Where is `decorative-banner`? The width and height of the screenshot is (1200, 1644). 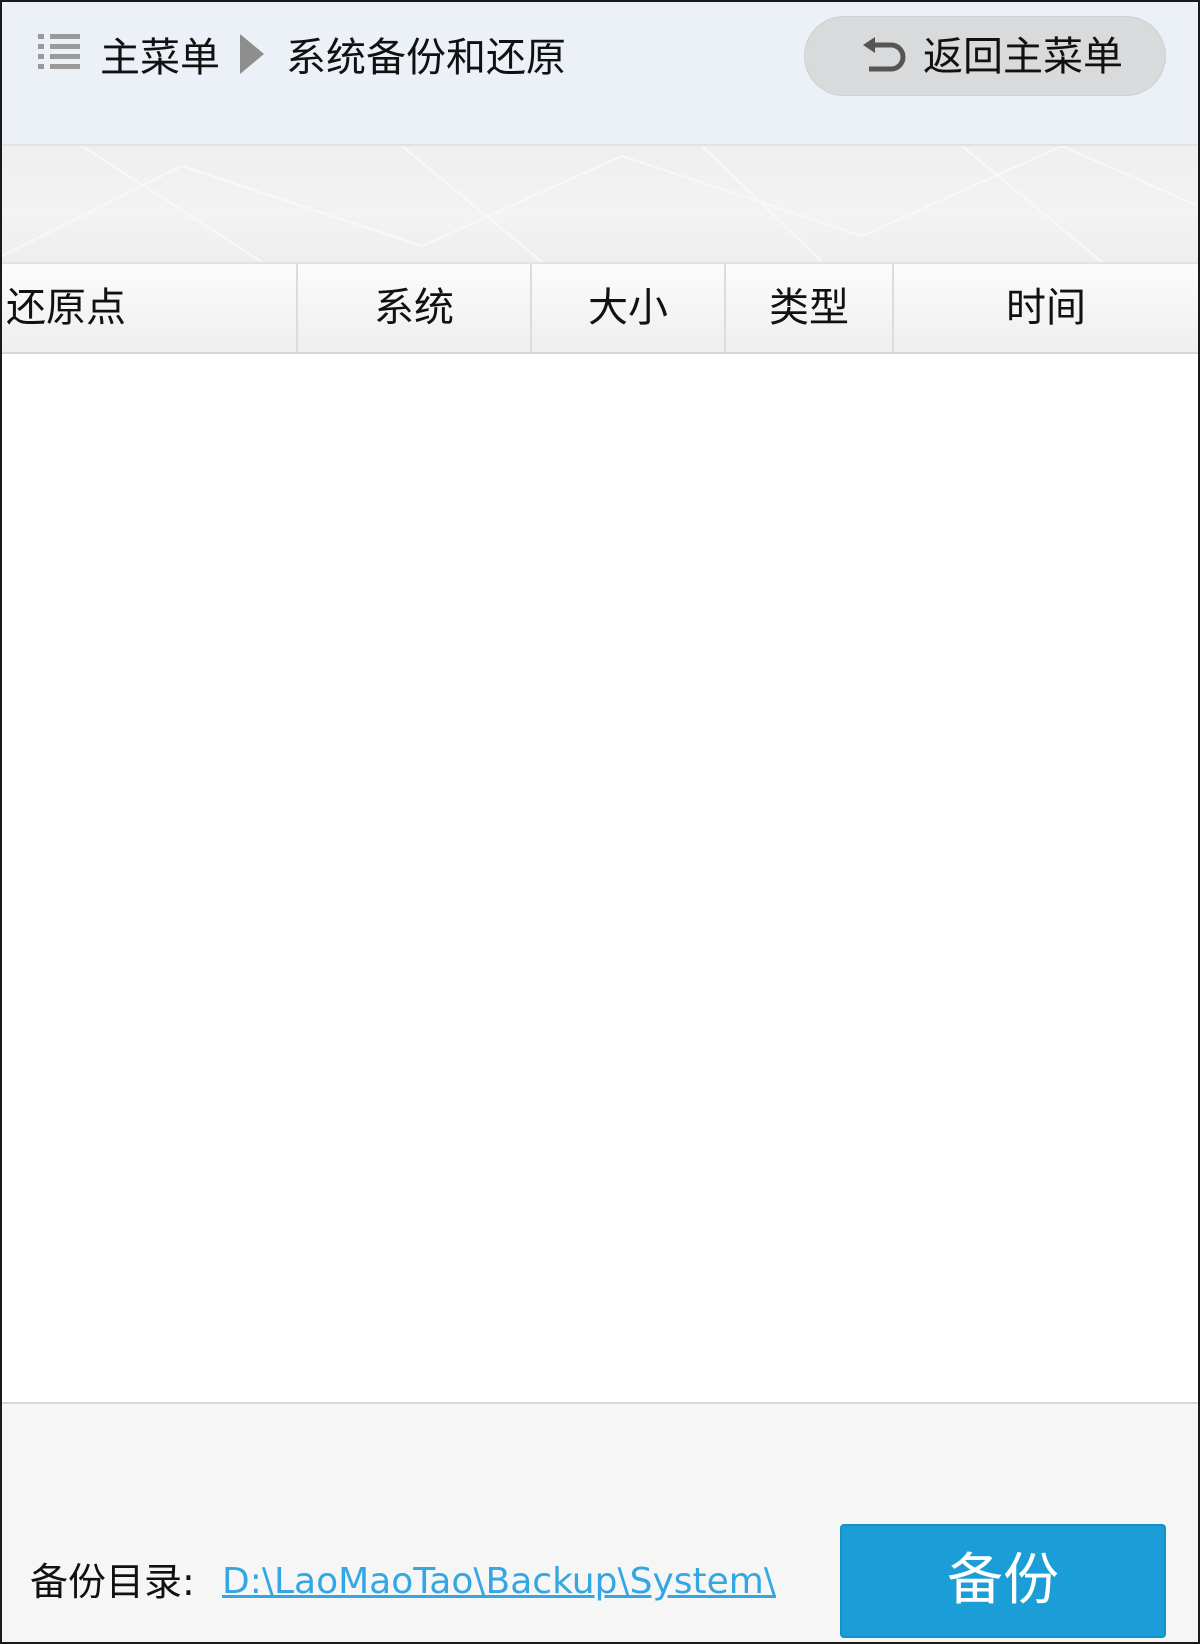 decorative-banner is located at coordinates (600, 204).